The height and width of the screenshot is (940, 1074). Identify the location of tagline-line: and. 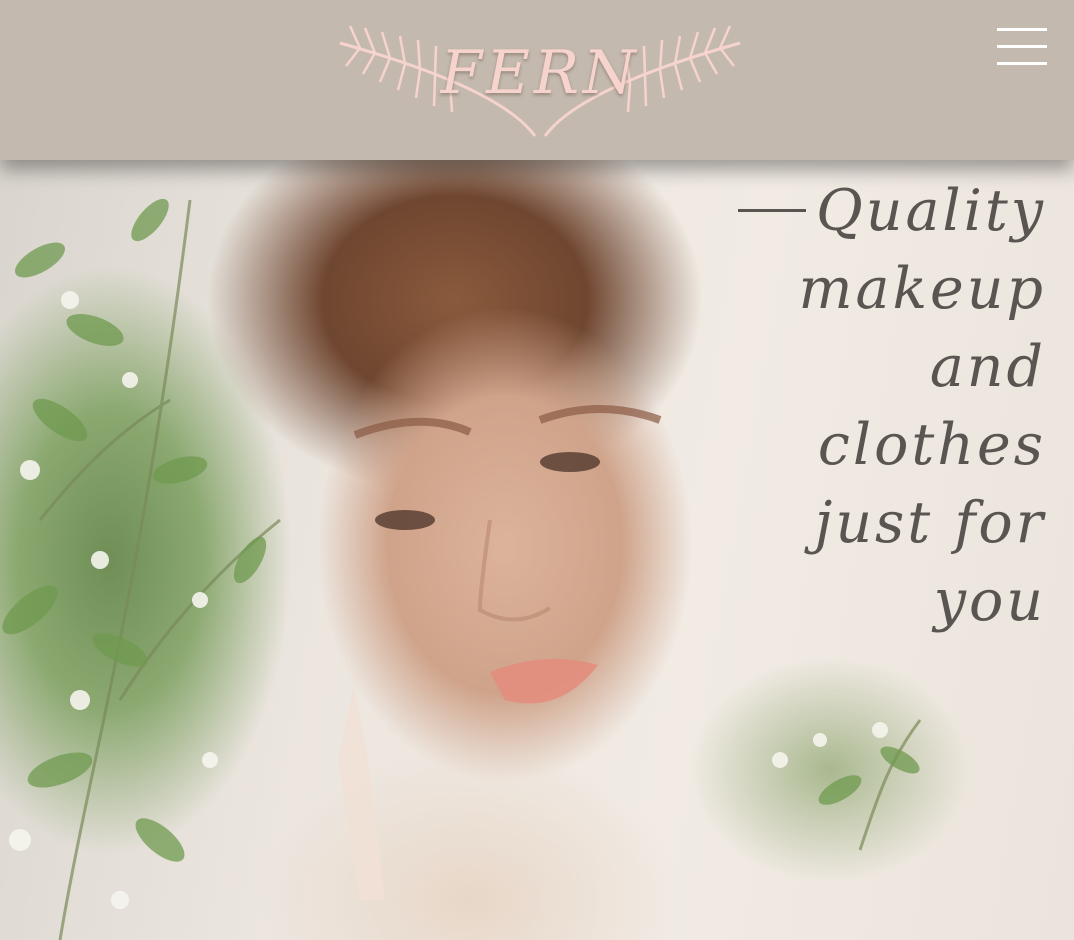
(987, 367).